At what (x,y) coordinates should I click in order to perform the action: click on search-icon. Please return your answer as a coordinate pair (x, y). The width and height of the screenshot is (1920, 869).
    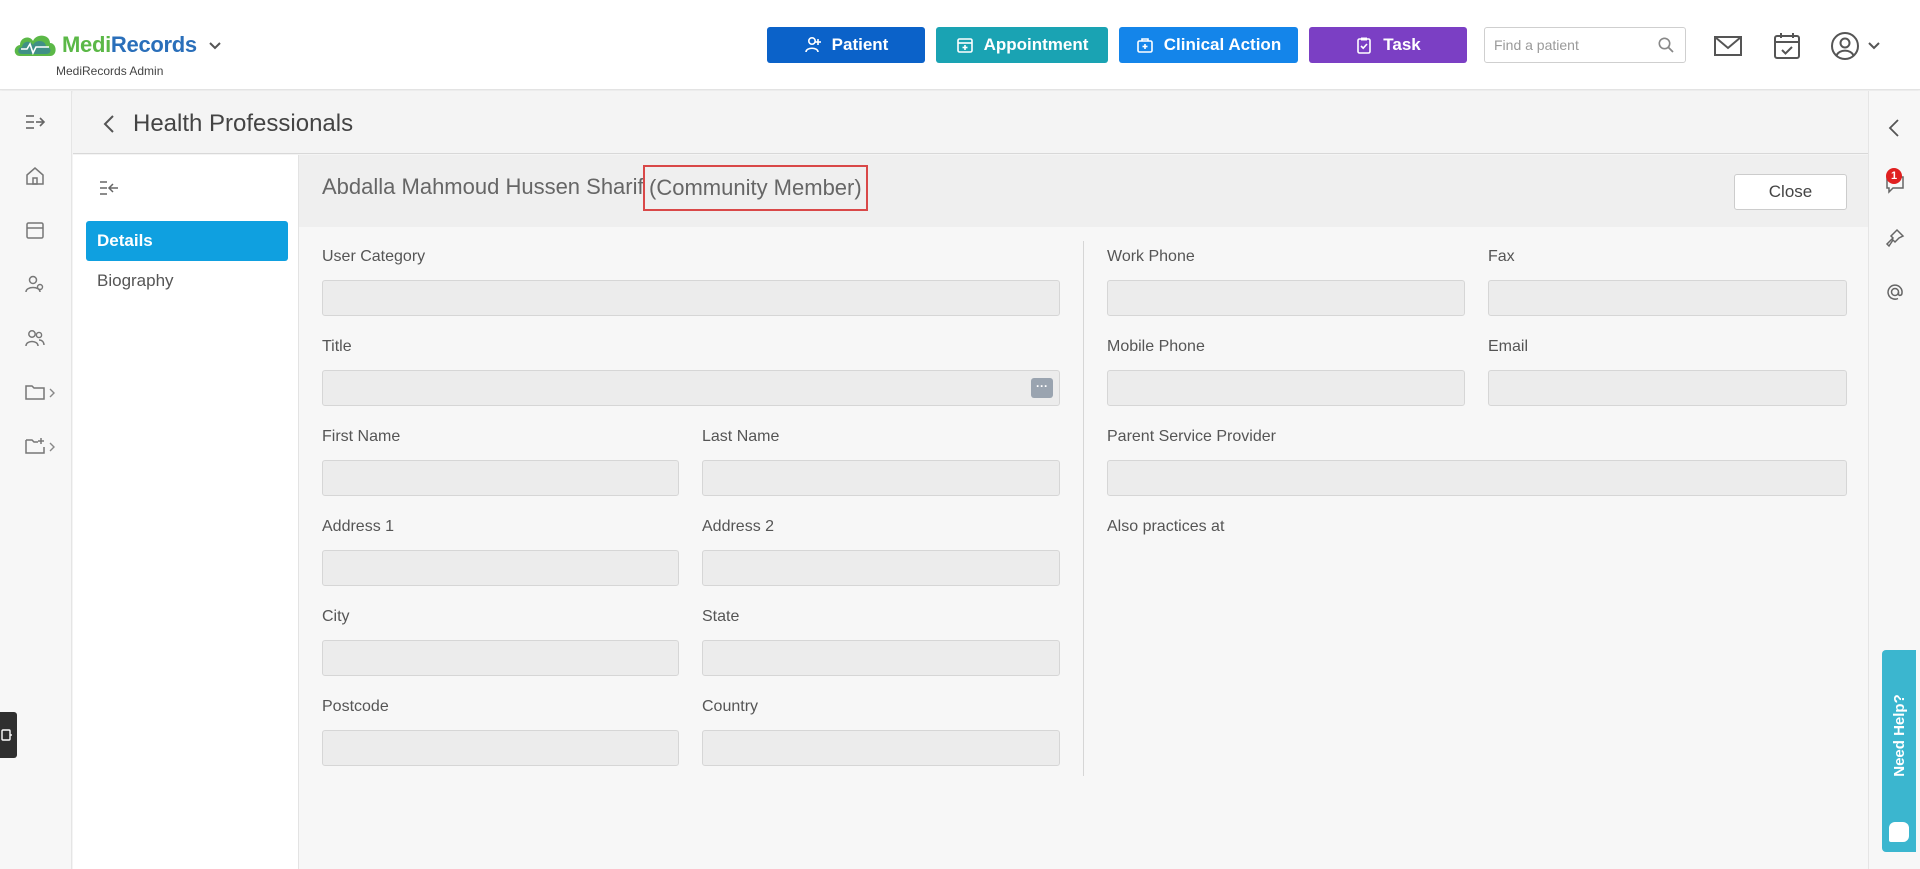
    Looking at the image, I should click on (1666, 45).